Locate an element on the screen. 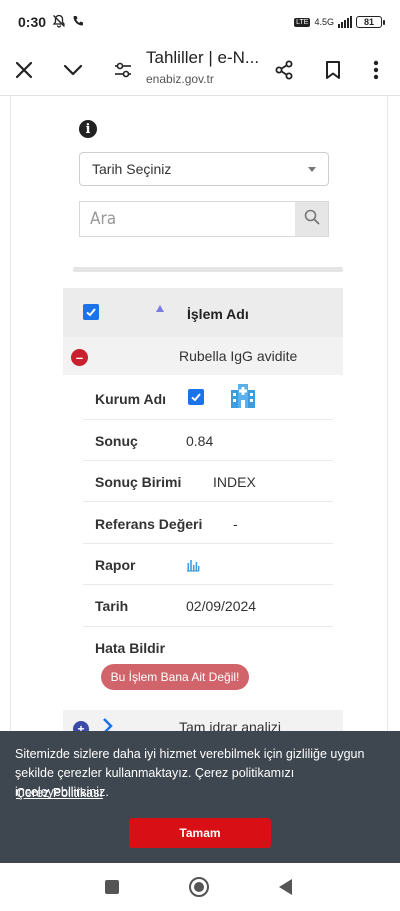 Image resolution: width=400 pixels, height=911 pixels. table-header: İşlem Adı is located at coordinates (203, 312).